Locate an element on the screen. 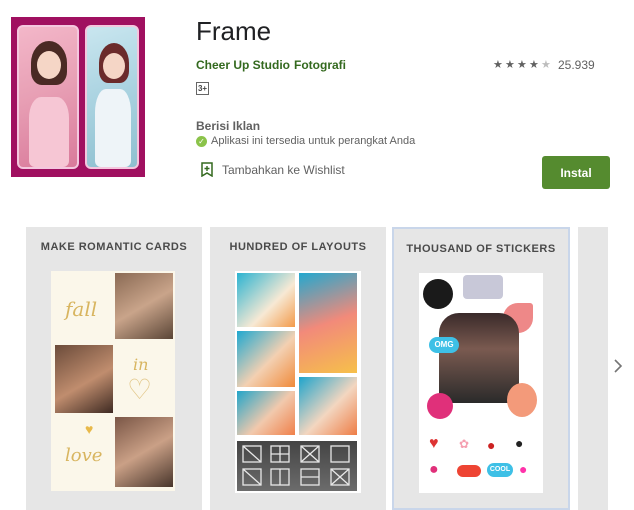 Image resolution: width=634 pixels, height=510 pixels. add-to-wishlist-button: Tambahkan ke Wishlist is located at coordinates (273, 169).